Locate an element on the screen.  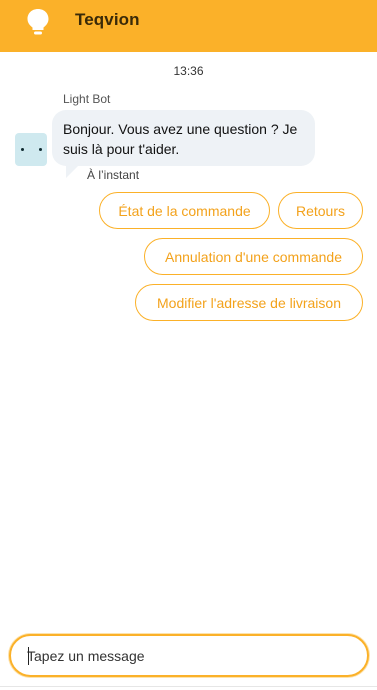
chat-header: Teqvion is located at coordinates (188, 26).